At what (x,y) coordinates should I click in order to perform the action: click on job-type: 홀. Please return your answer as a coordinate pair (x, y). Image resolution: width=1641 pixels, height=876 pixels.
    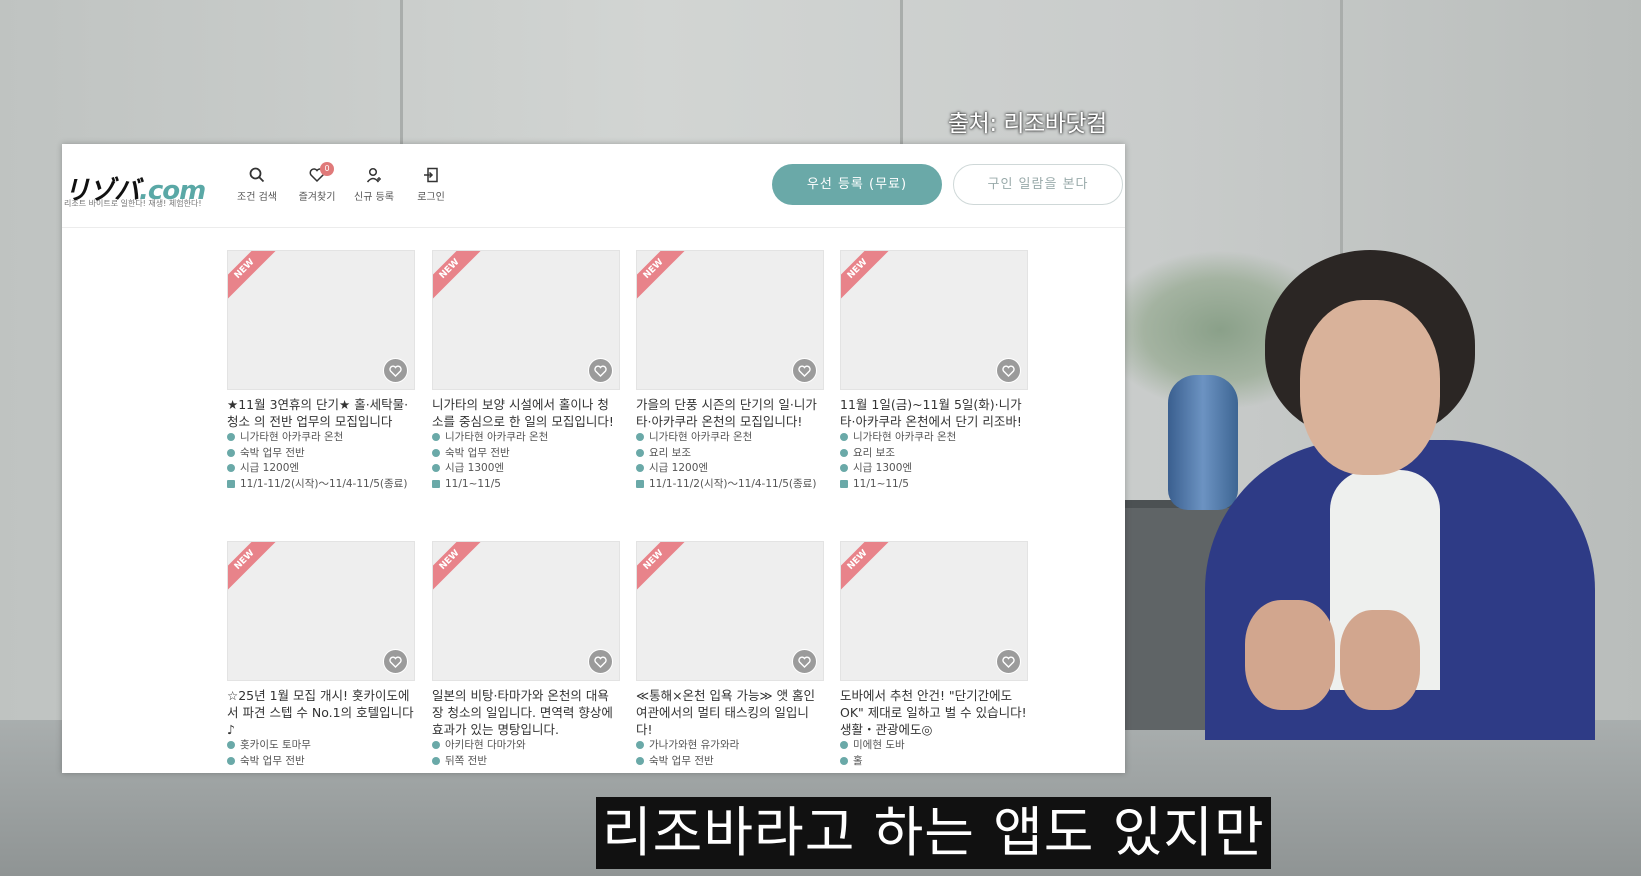
    Looking at the image, I should click on (934, 762).